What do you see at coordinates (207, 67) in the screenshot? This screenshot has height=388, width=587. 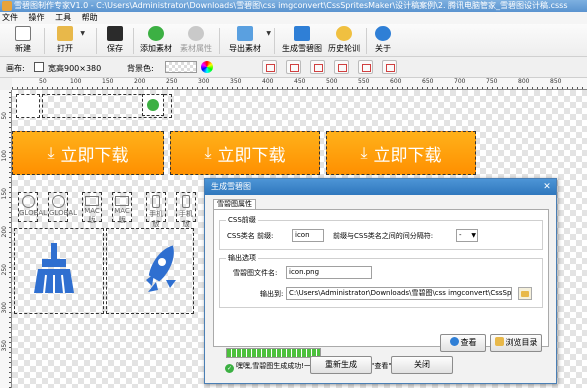 I see `color-picker-icon` at bounding box center [207, 67].